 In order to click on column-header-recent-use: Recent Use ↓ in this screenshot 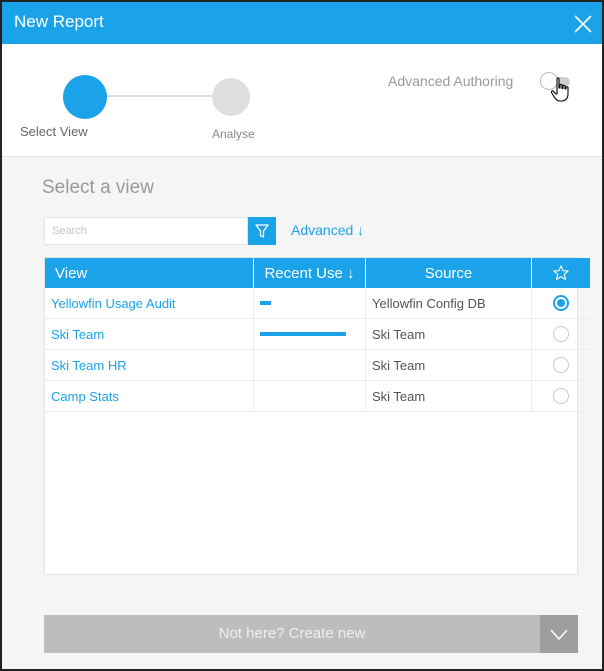, I will do `click(309, 273)`.